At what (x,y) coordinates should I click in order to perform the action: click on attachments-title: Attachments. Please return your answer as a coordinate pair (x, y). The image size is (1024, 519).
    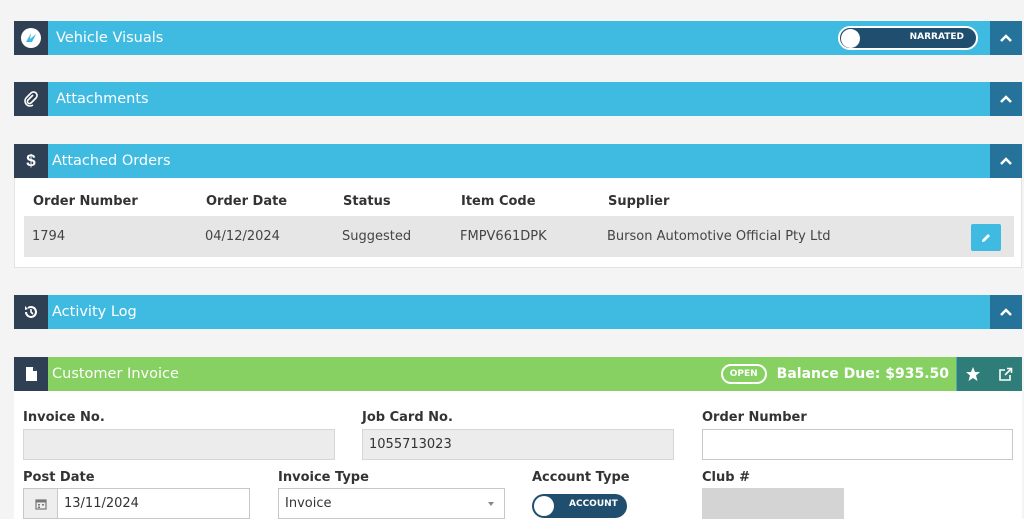
    Looking at the image, I should click on (102, 99).